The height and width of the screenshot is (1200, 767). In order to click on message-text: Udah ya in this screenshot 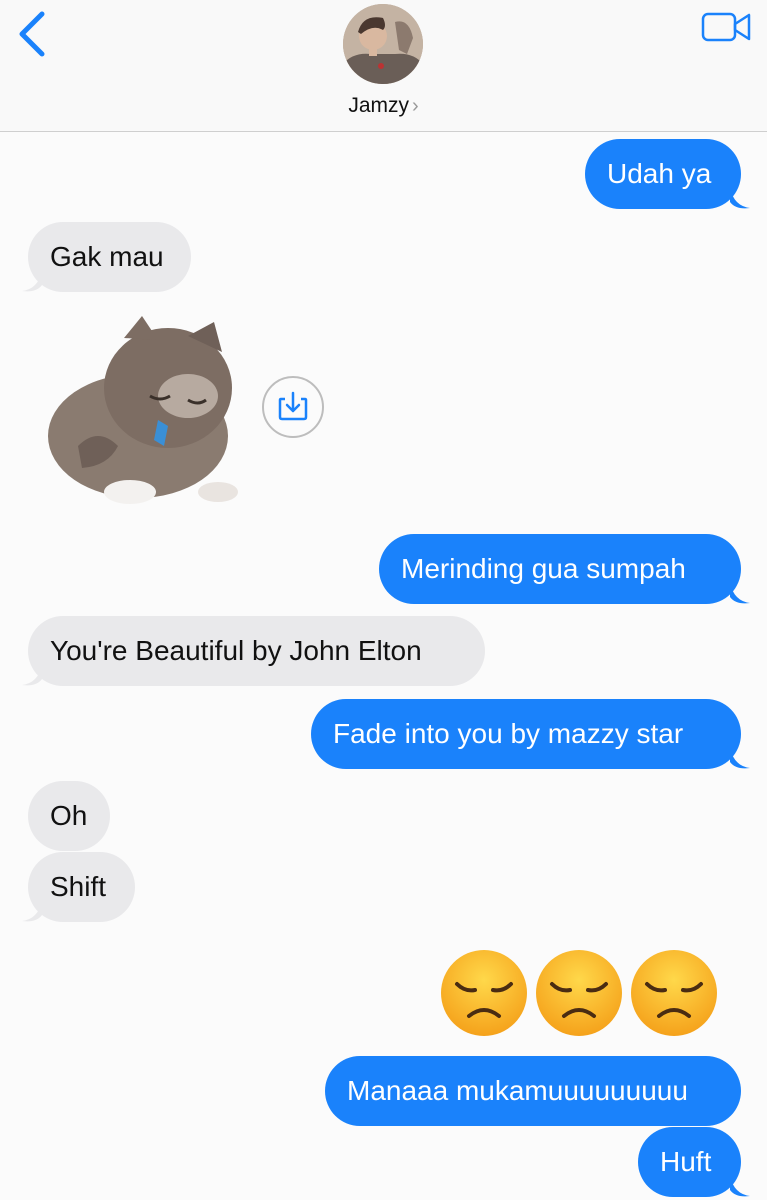, I will do `click(659, 173)`.